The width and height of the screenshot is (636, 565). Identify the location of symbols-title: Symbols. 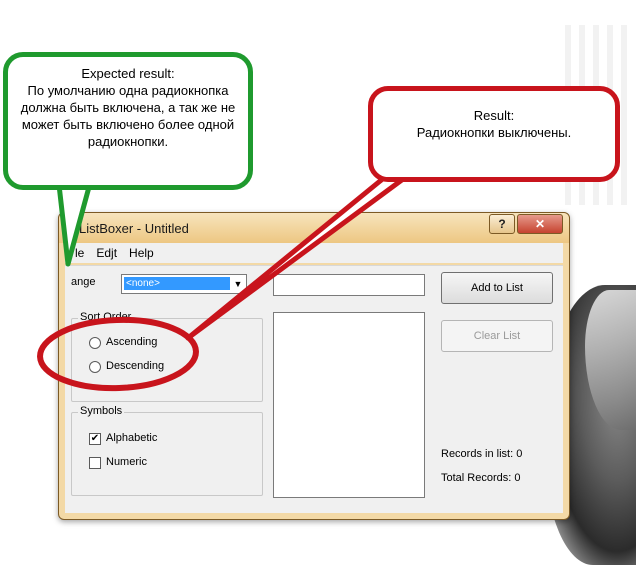
(101, 411).